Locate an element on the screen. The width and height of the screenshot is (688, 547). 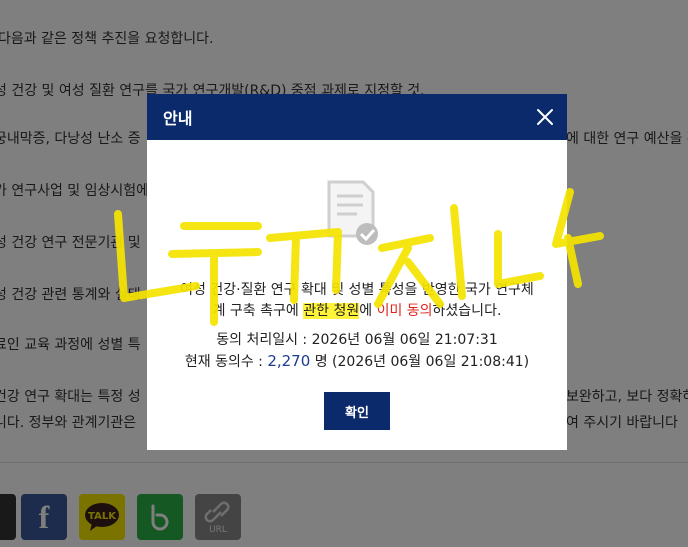
confirm-button: 확인 is located at coordinates (357, 411).